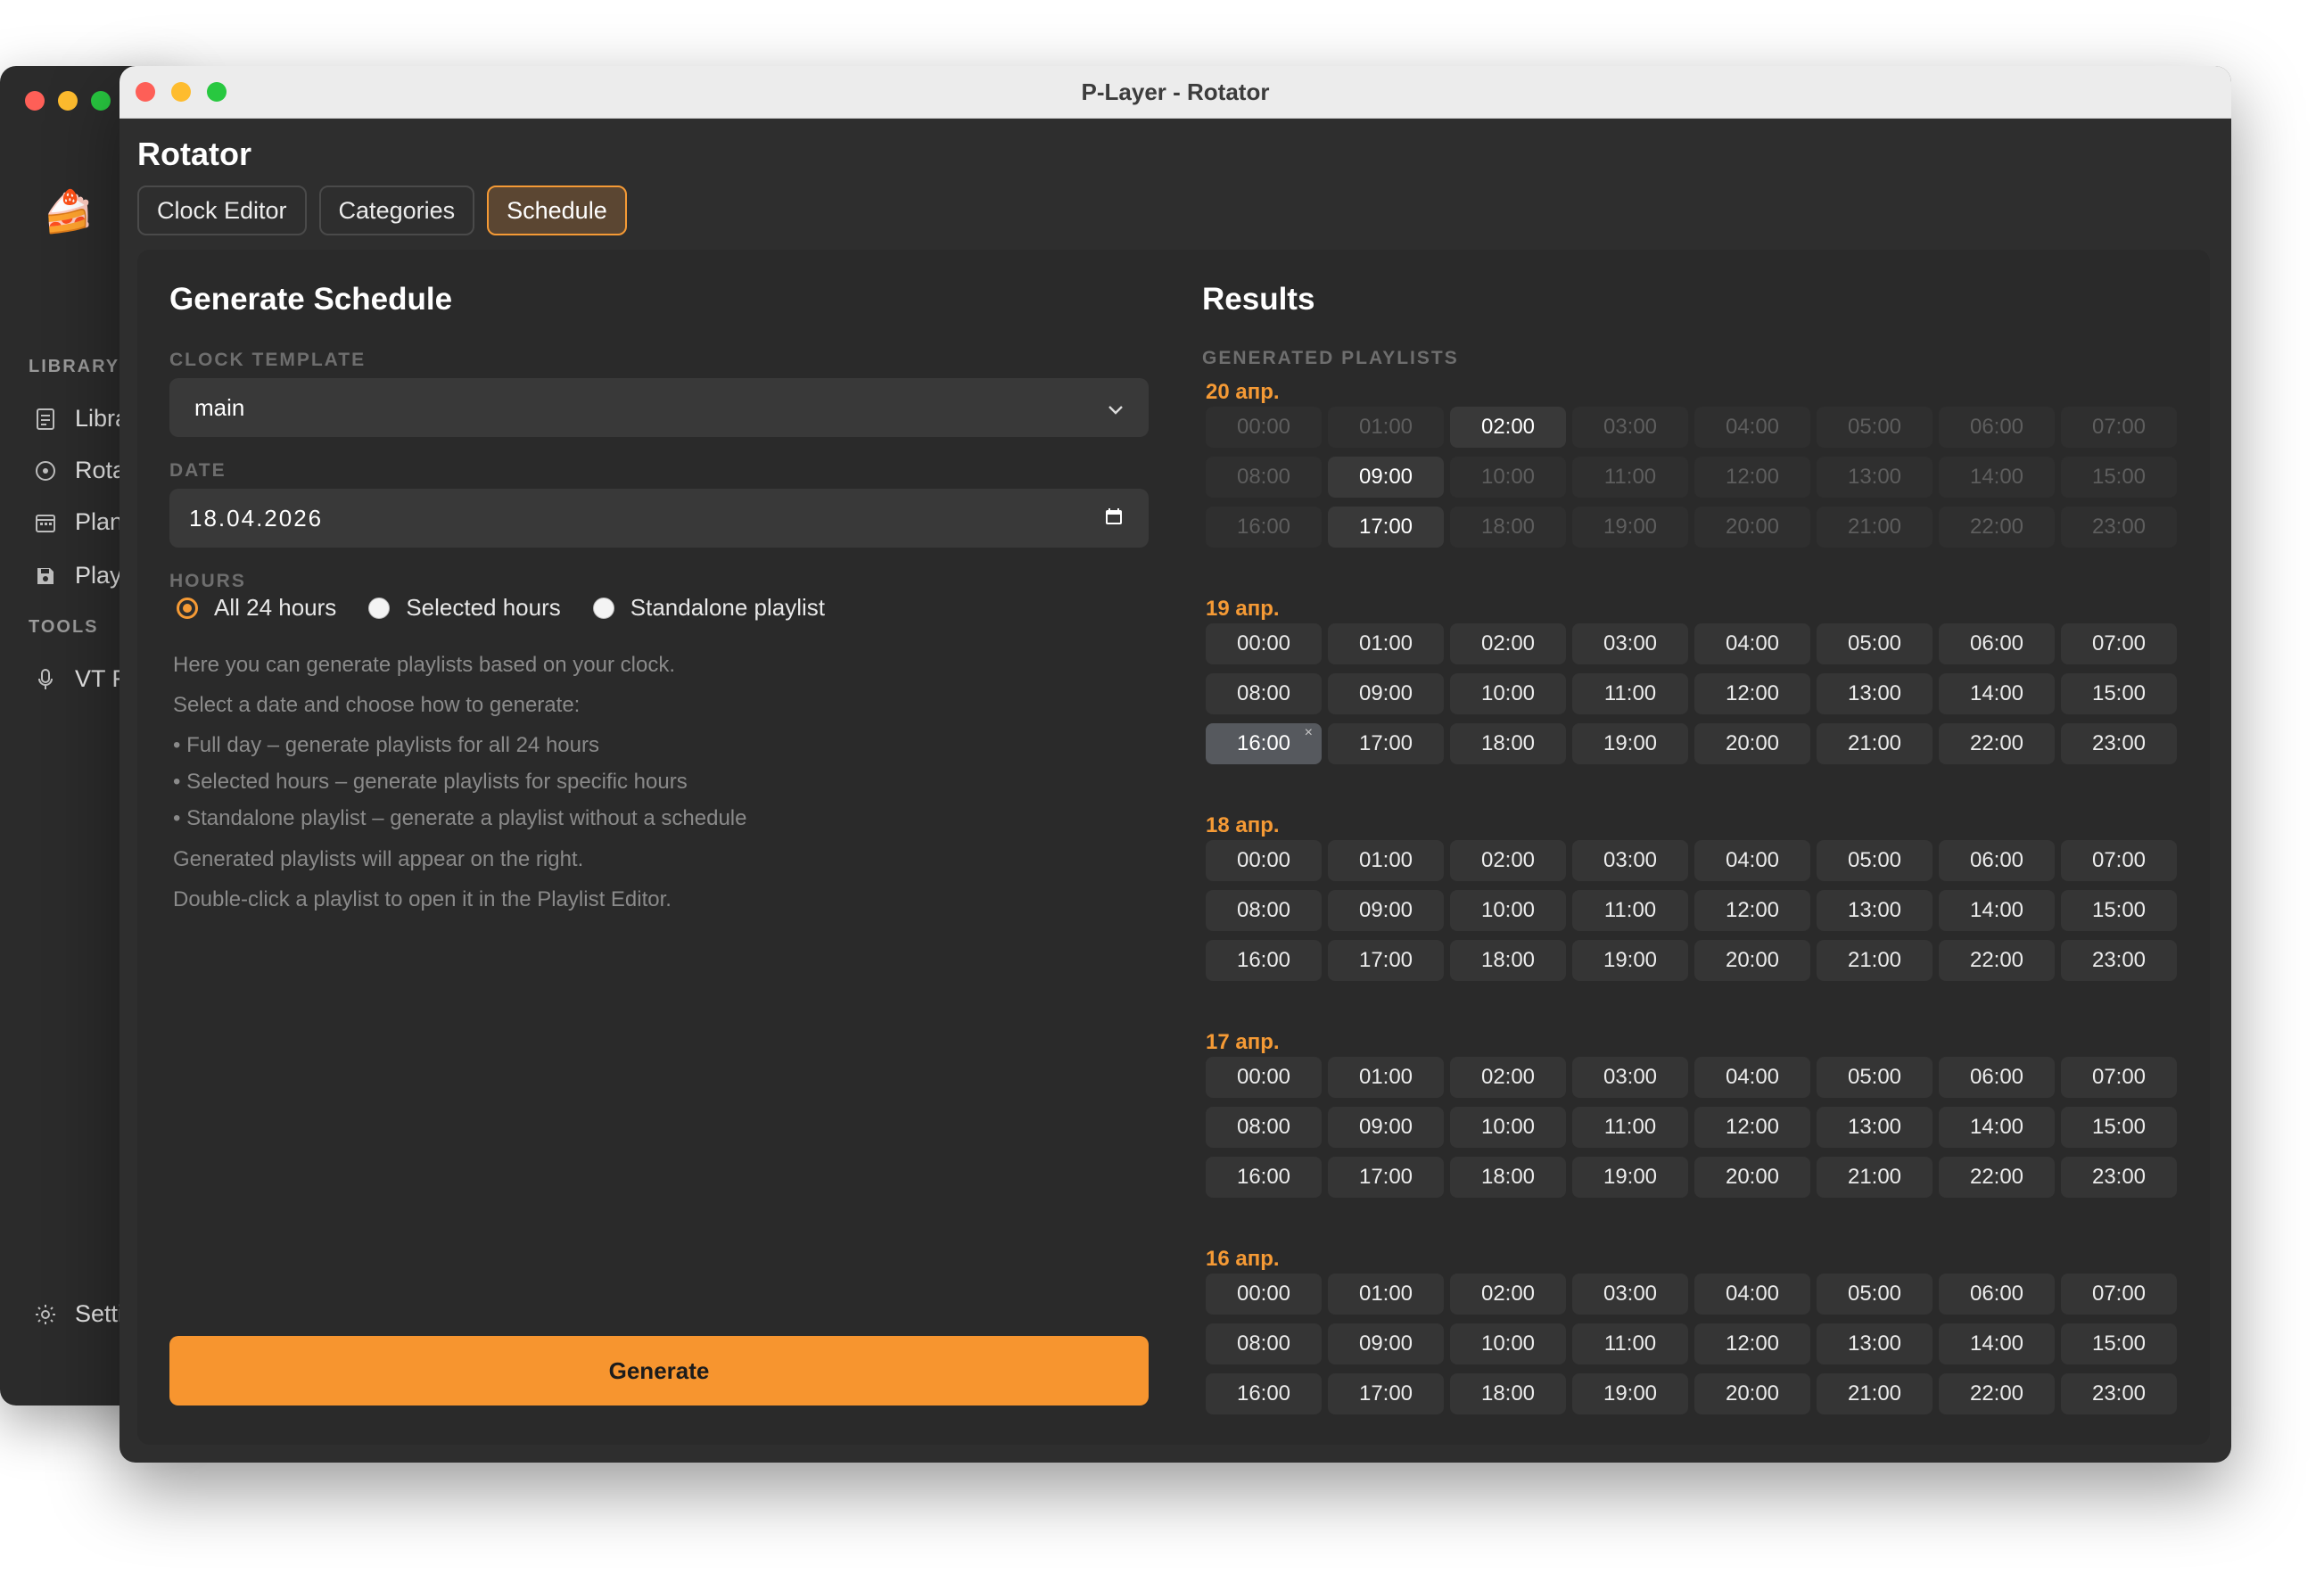 This screenshot has width=2324, height=1591. Describe the element at coordinates (1508, 961) in the screenshot. I see `playlist-slot: 18:00` at that location.